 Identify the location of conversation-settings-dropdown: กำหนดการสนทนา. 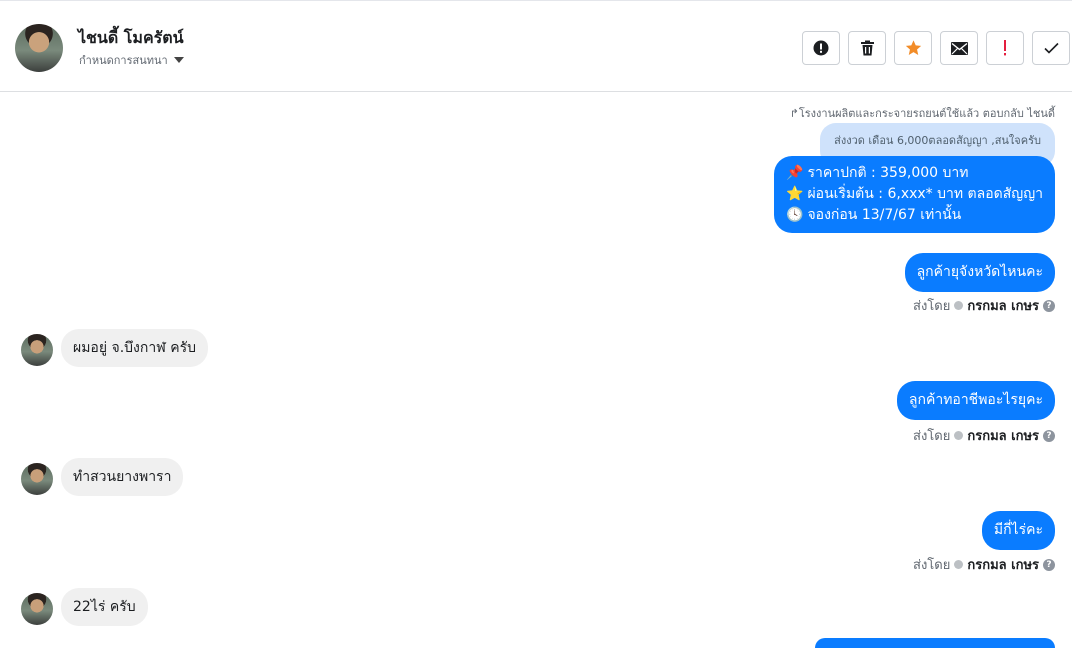
(131, 60).